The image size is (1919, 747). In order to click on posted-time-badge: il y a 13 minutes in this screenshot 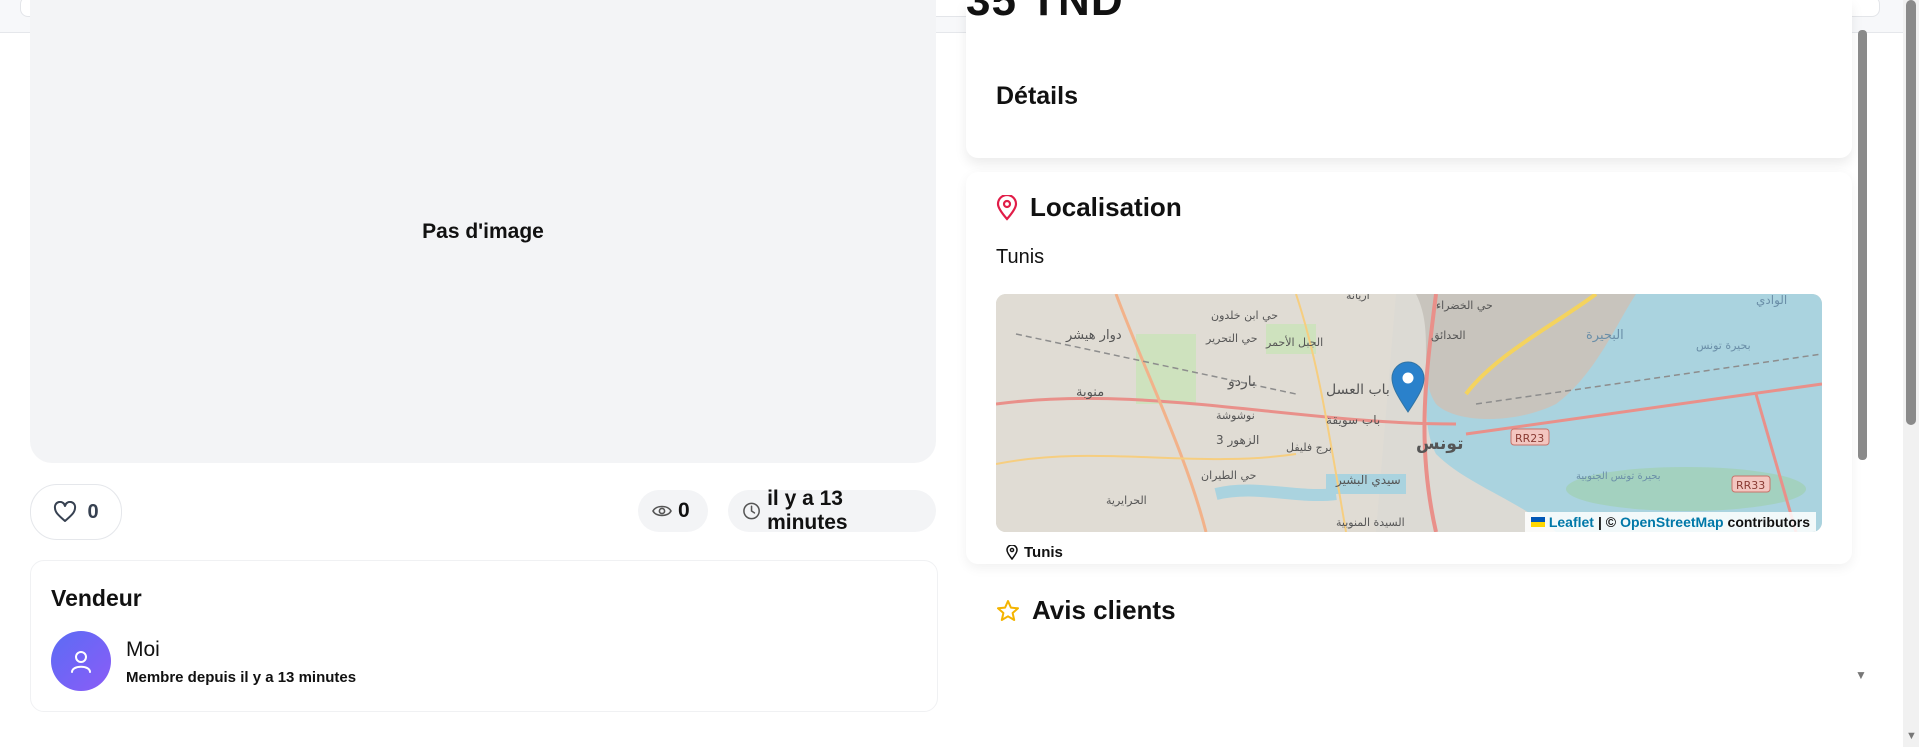, I will do `click(832, 510)`.